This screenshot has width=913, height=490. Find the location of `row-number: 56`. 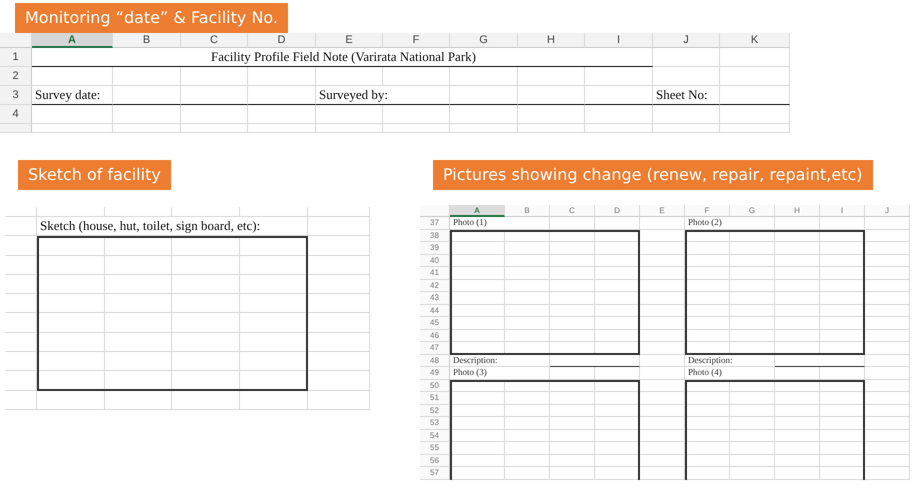

row-number: 56 is located at coordinates (435, 460).